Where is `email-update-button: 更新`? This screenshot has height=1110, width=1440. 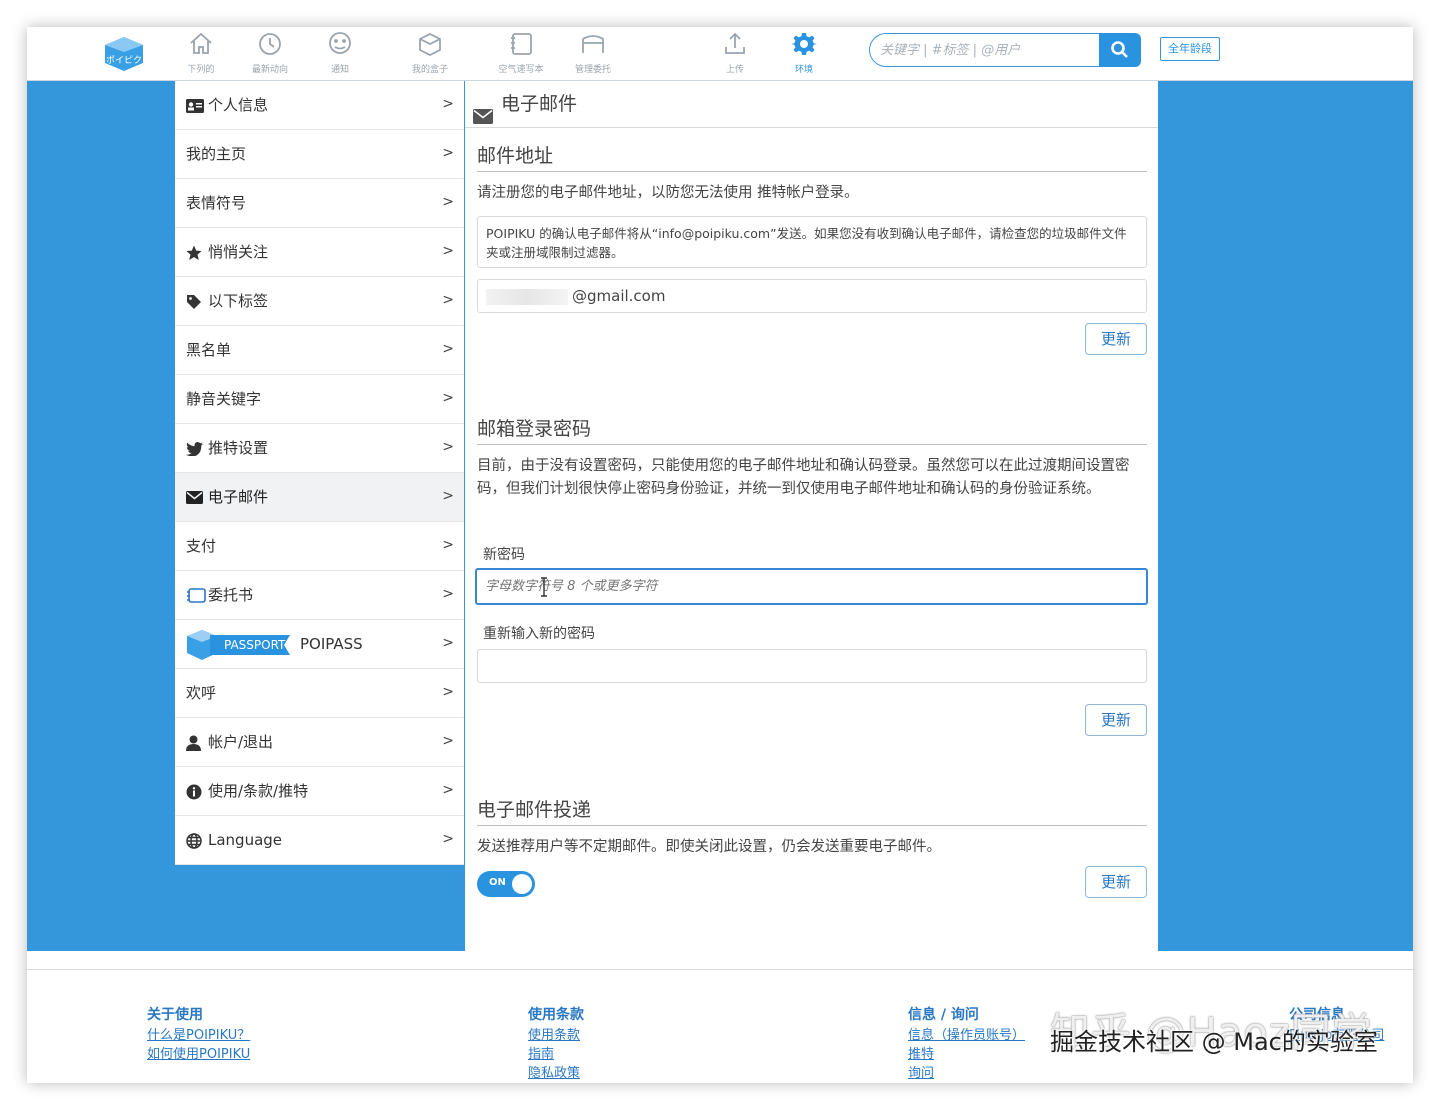 email-update-button: 更新 is located at coordinates (1116, 339).